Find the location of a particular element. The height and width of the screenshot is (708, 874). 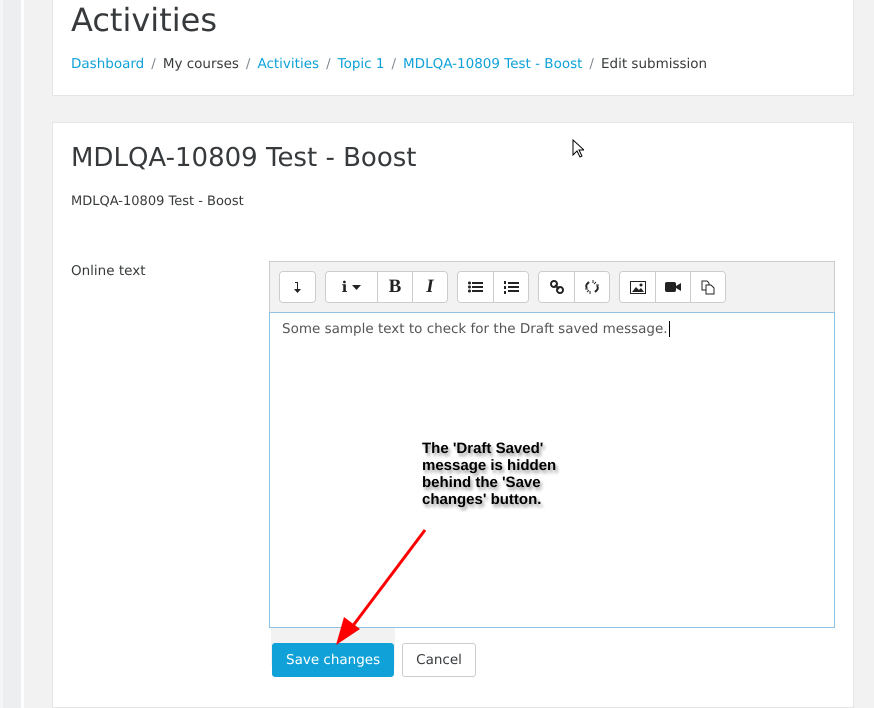

caret-icon is located at coordinates (357, 287).